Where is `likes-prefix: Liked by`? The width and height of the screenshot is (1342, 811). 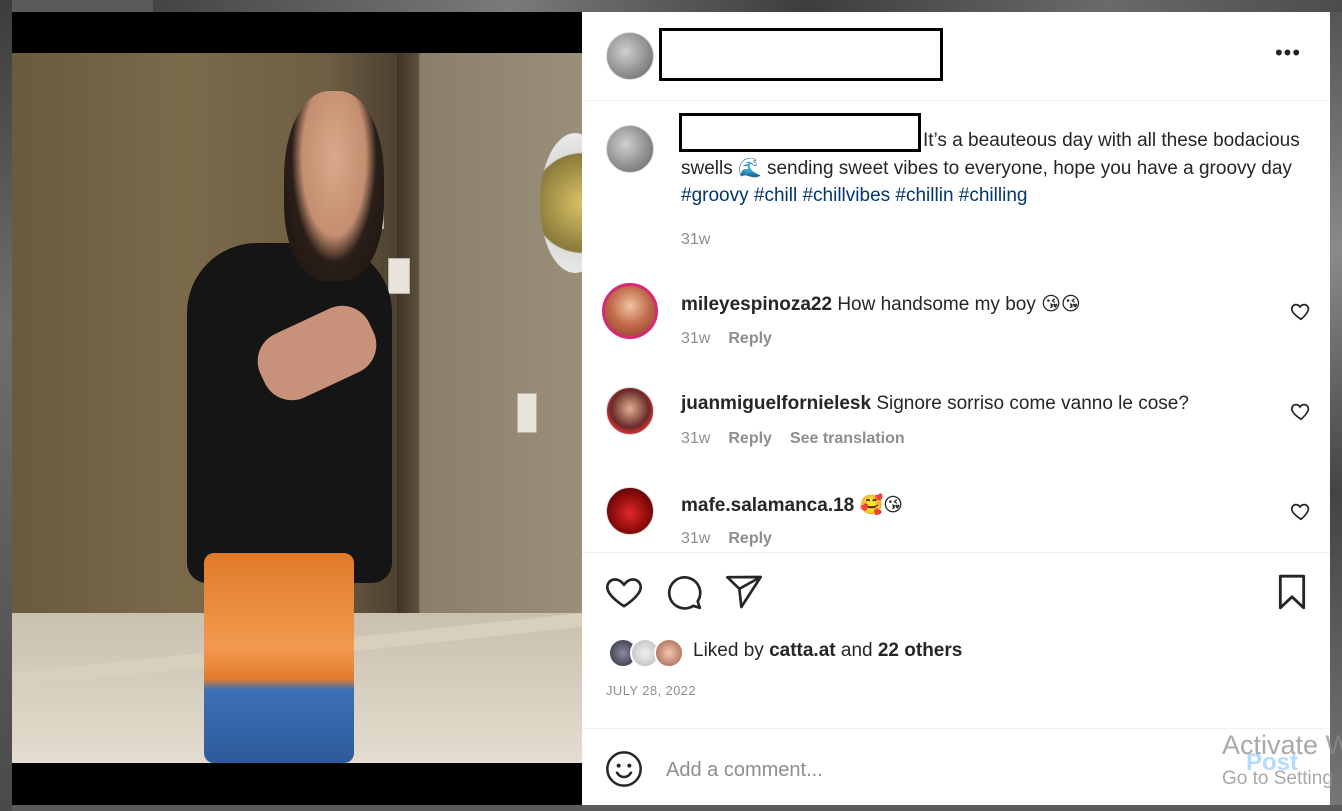
likes-prefix: Liked by is located at coordinates (728, 650).